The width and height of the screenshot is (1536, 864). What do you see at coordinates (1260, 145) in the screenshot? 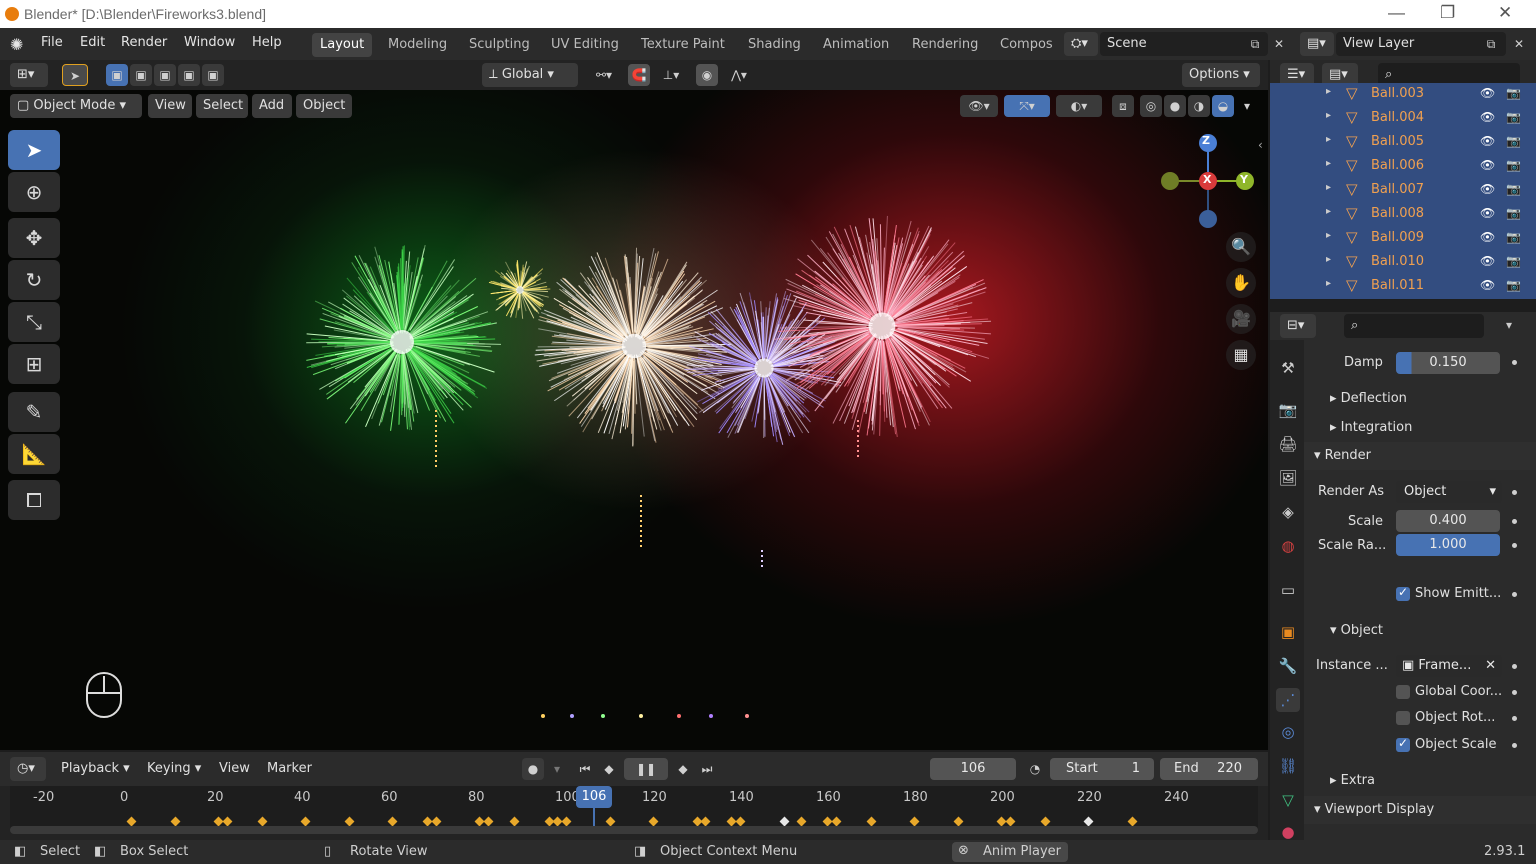
I see `sidebar-toggle-icon: ‹` at bounding box center [1260, 145].